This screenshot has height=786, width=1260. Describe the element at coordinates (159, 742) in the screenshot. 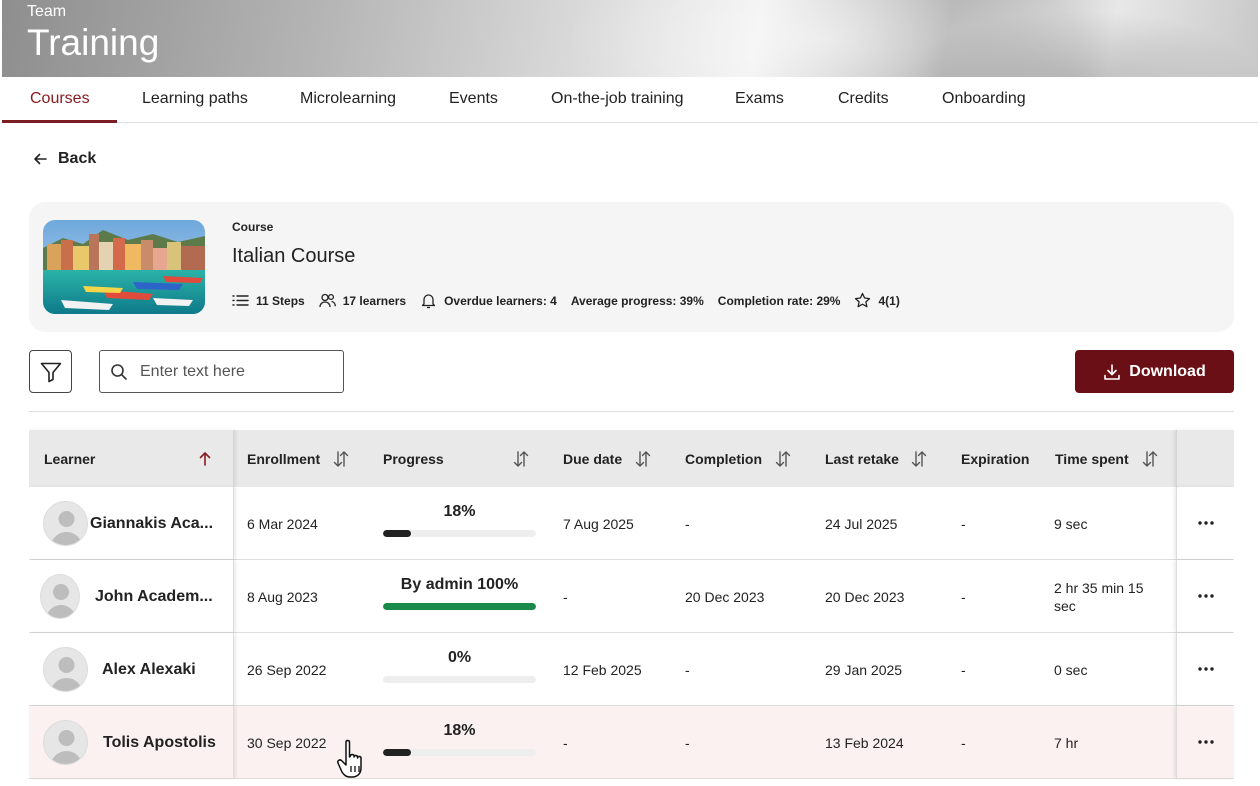

I see `learner-name: Tolis Apostolis` at that location.